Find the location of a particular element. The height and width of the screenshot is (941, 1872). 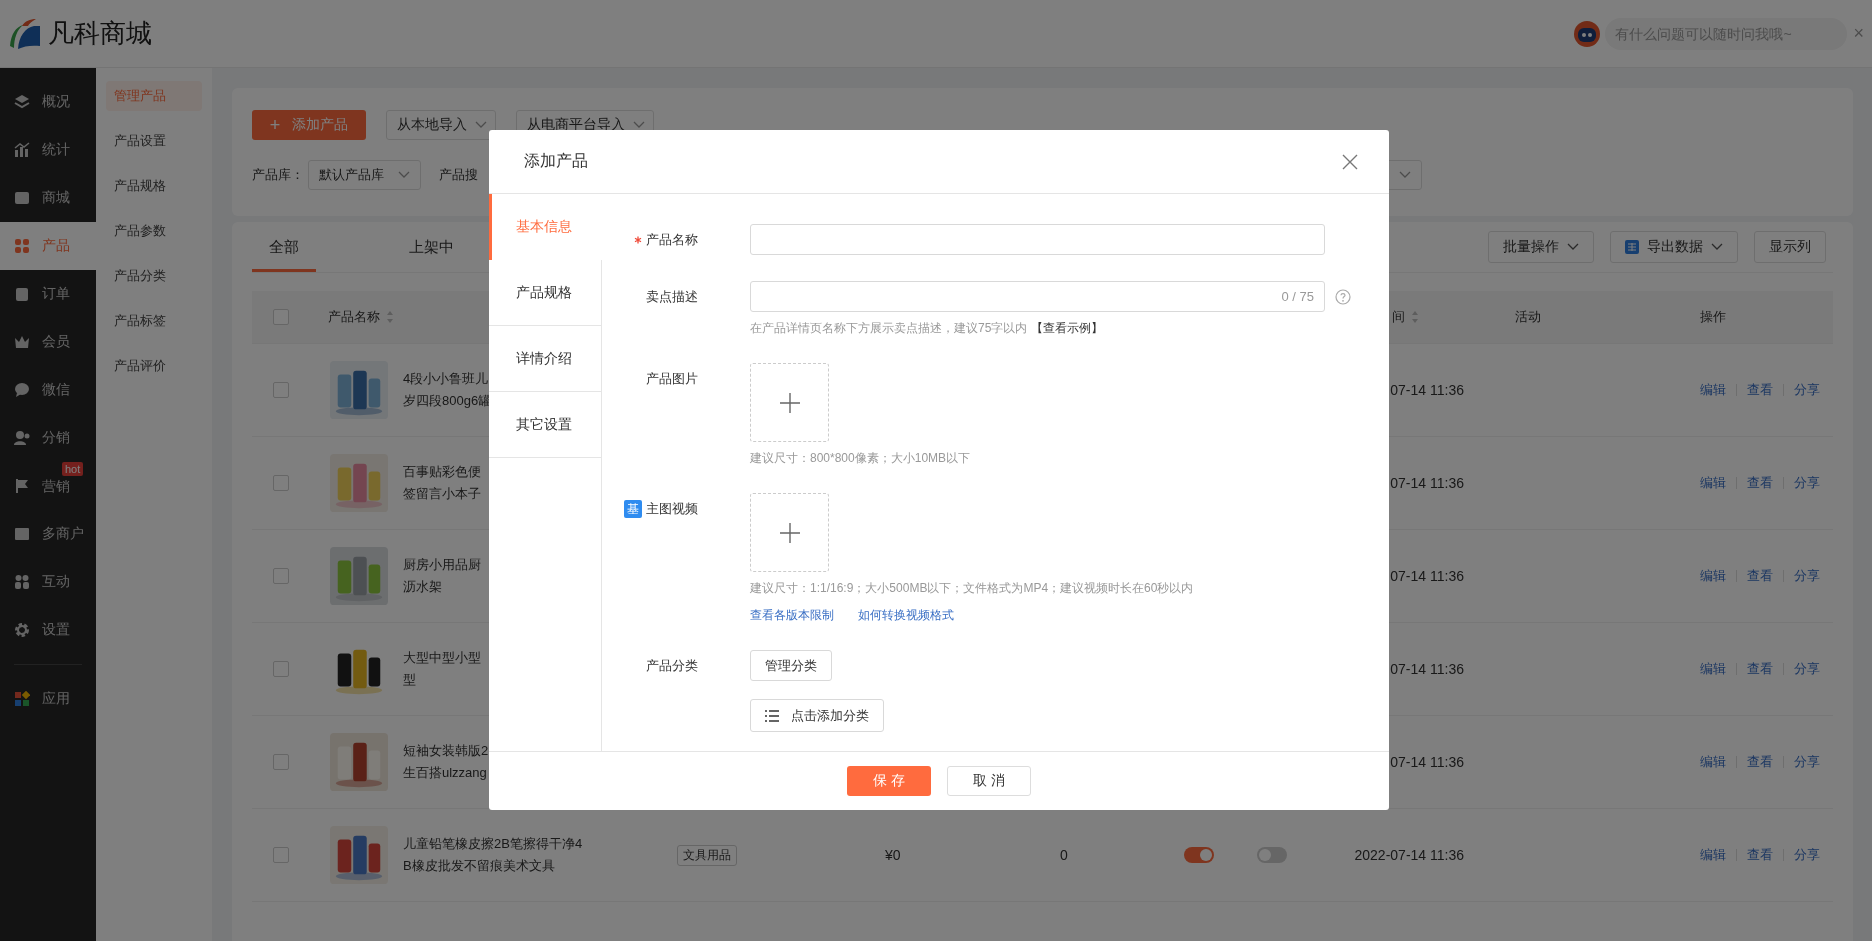

nav-item: 会员 is located at coordinates (48, 342).